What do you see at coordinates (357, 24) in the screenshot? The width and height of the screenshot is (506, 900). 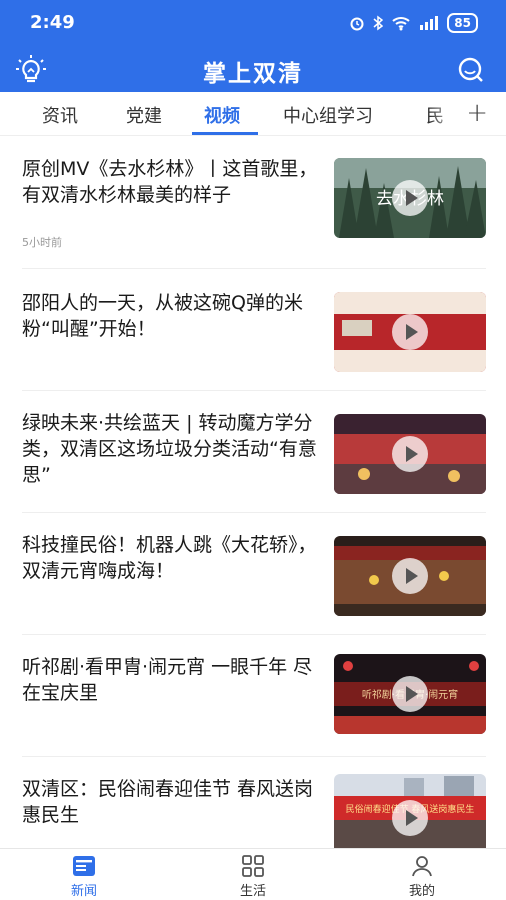 I see `alarm-icon` at bounding box center [357, 24].